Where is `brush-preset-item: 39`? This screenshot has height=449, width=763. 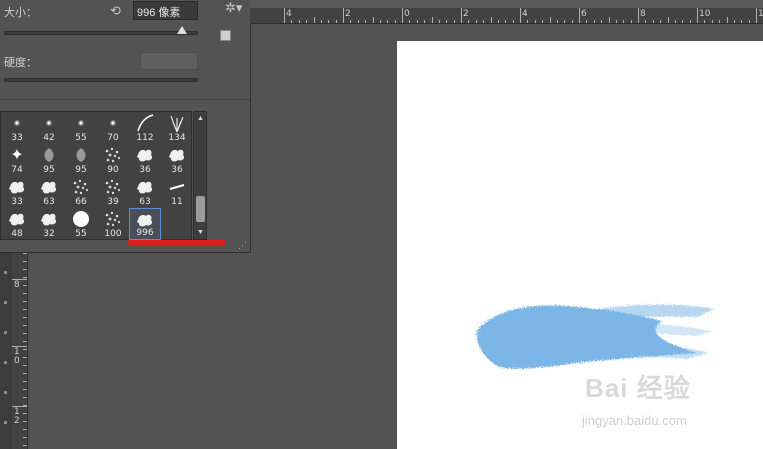
brush-preset-item: 39 is located at coordinates (113, 192).